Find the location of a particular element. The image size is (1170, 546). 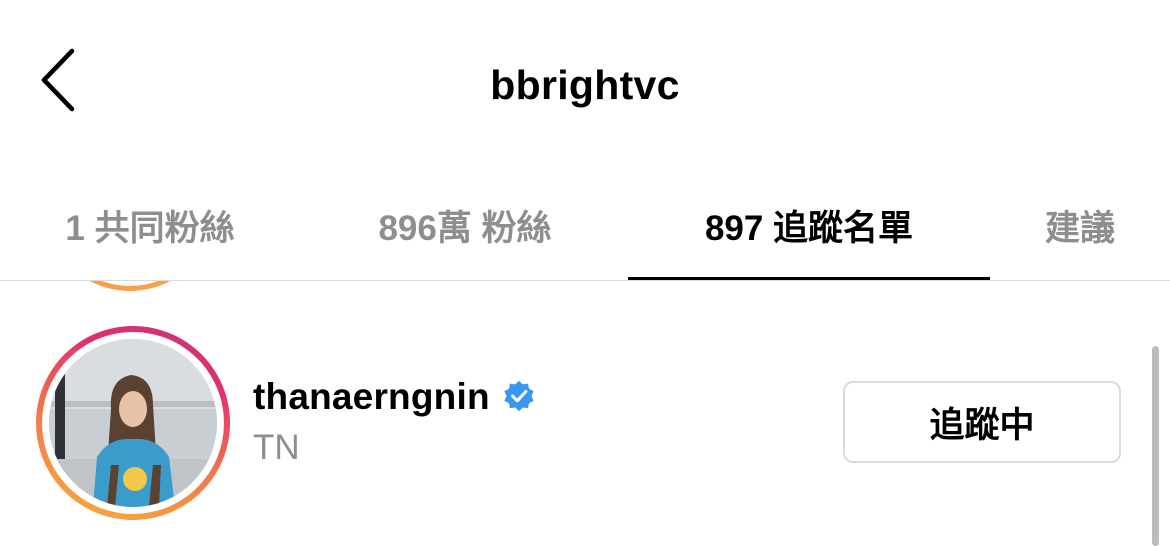

page-title: bbright​vc is located at coordinates (585, 85).